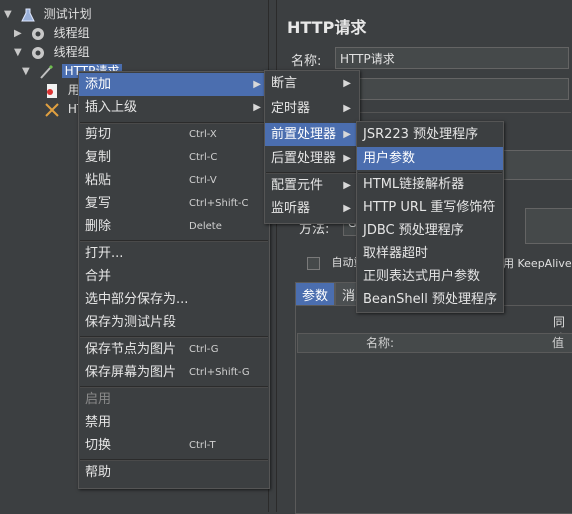 The height and width of the screenshot is (514, 572). I want to click on menu-item-label: 保存屏幕为图片, so click(131, 372).